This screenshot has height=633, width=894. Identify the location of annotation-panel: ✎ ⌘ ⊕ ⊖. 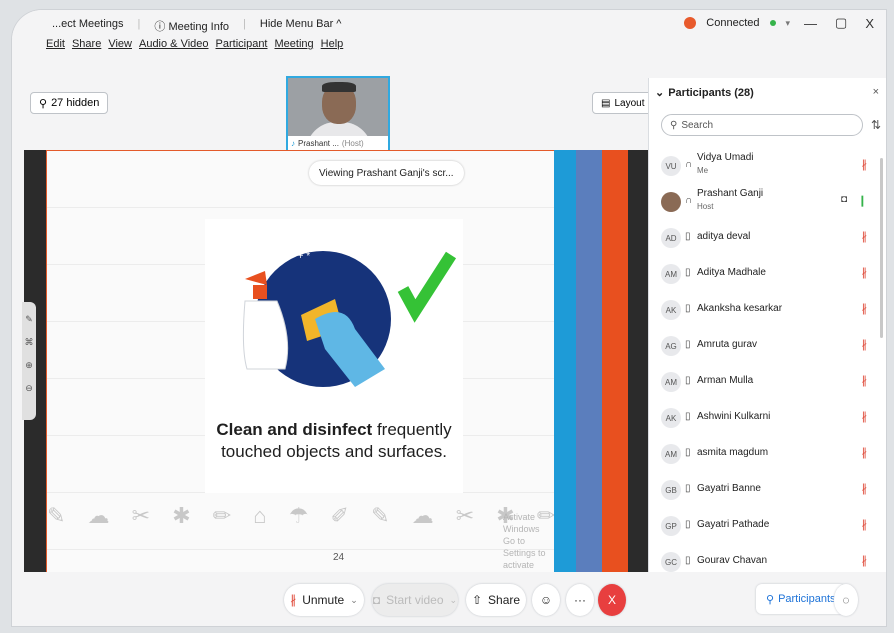
(29, 361).